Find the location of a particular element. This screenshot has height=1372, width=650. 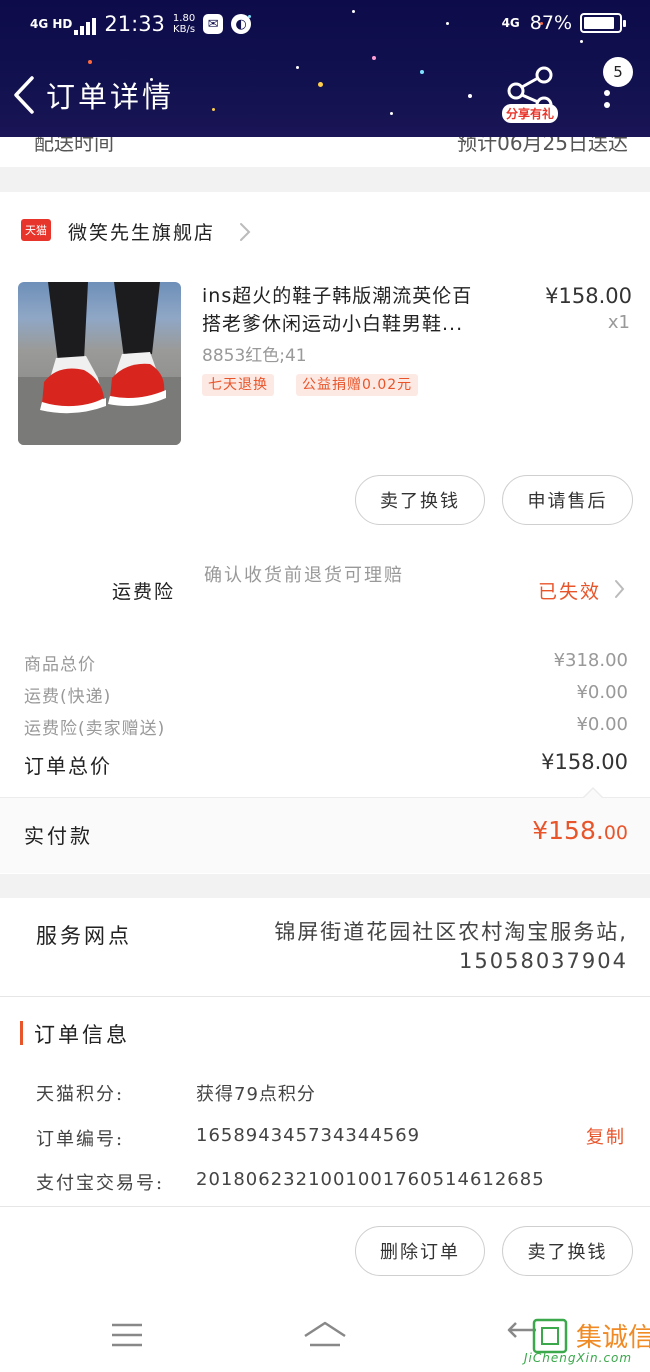

actual-payment-value: ¥158.00 is located at coordinates (580, 830).